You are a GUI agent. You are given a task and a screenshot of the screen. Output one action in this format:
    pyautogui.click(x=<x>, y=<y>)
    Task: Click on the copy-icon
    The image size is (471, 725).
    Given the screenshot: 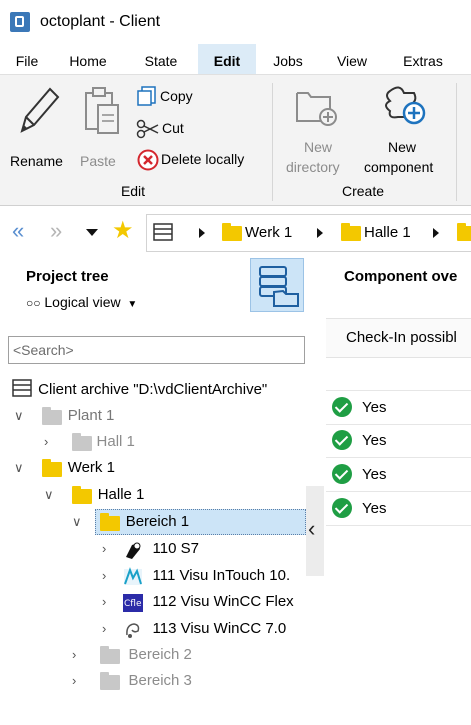 What is the action you would take?
    pyautogui.click(x=146, y=96)
    